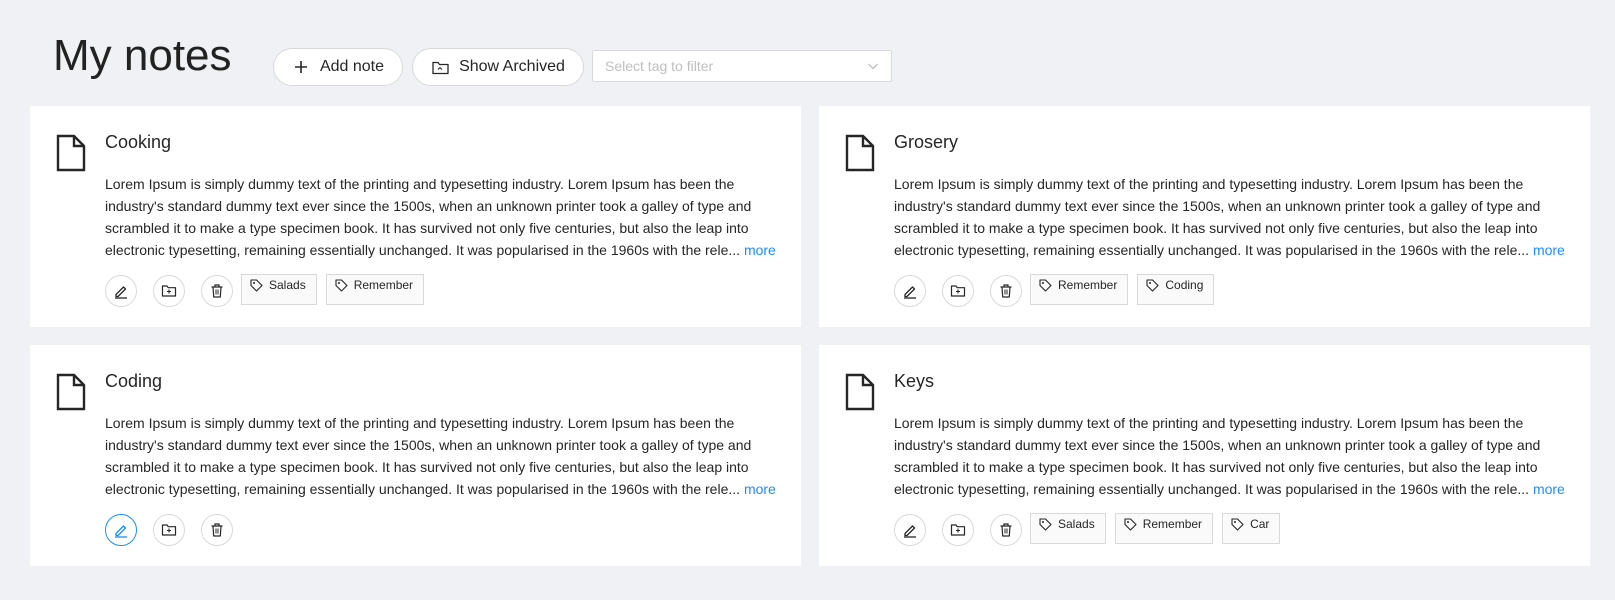 The width and height of the screenshot is (1615, 600). I want to click on page-title: My notes, so click(142, 55).